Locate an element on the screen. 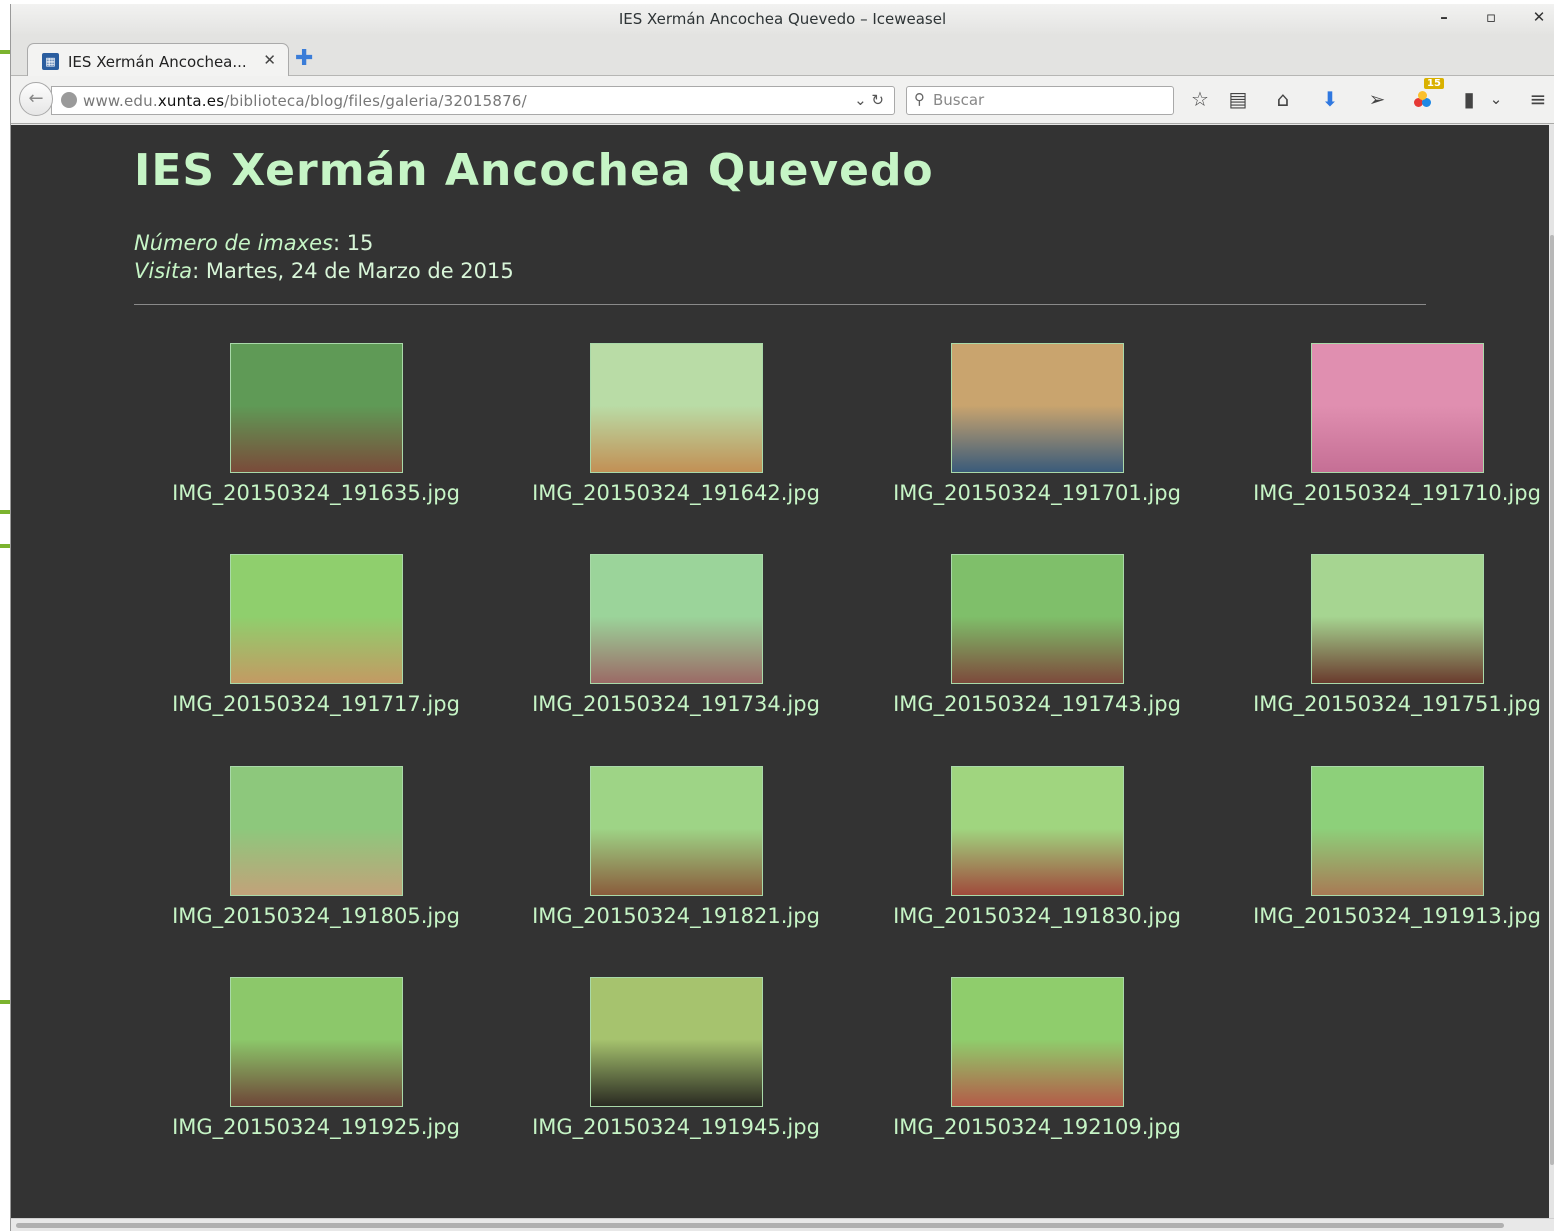  image-count-line: Número de imaxes: 15 is located at coordinates (324, 243).